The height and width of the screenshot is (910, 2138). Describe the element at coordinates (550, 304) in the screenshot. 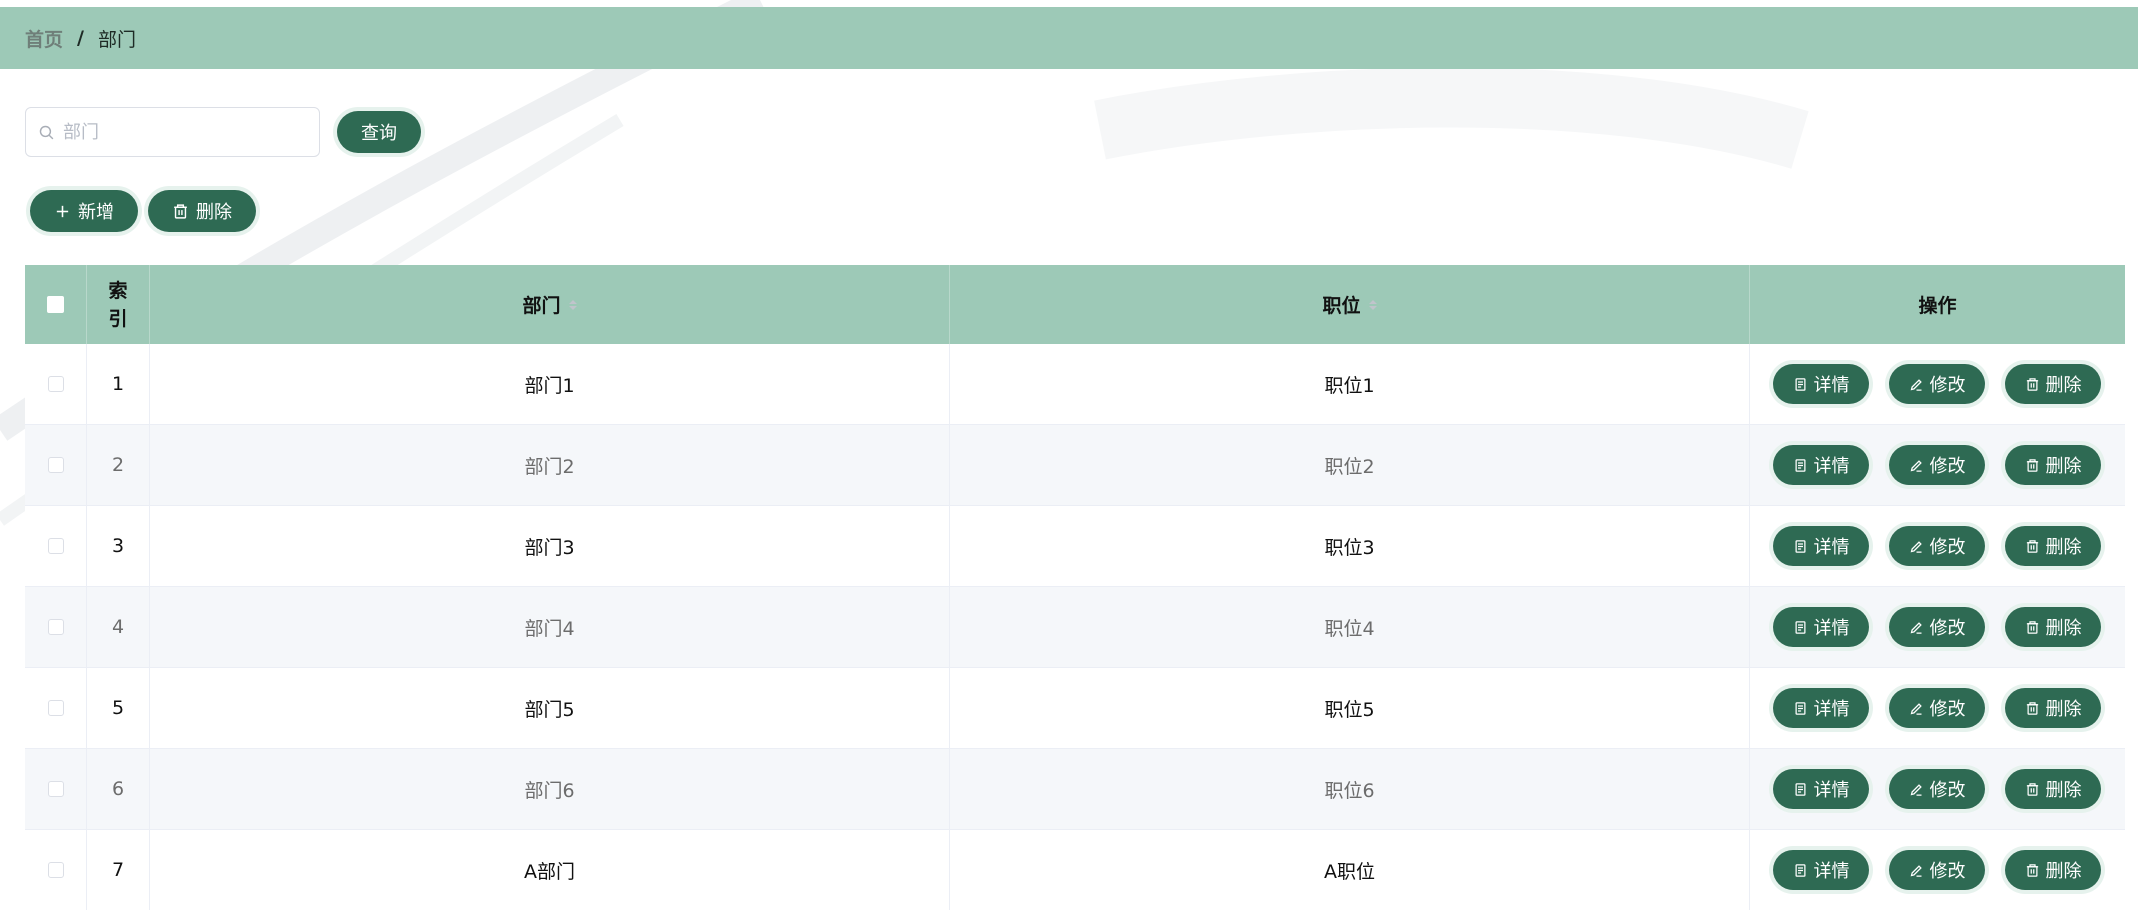

I see `header-dept: 部门` at that location.